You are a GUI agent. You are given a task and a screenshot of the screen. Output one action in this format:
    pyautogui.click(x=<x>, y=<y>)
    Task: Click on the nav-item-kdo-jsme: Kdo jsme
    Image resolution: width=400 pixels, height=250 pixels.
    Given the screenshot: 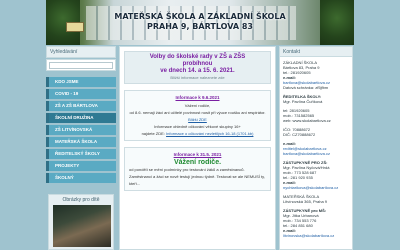 What is the action you would take?
    pyautogui.click(x=81, y=82)
    